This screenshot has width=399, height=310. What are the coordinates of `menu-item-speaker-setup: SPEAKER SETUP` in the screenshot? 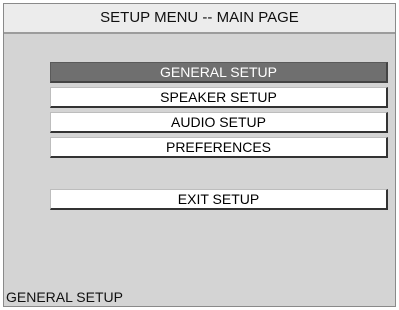 It's located at (219, 97).